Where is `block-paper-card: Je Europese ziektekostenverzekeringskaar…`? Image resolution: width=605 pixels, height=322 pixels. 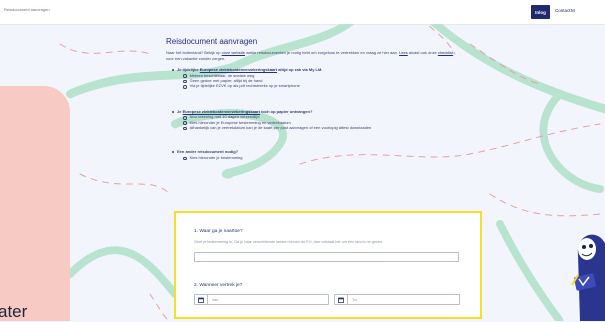 block-paper-card: Je Europese ziektekostenverzekeringskaar… is located at coordinates (316, 120).